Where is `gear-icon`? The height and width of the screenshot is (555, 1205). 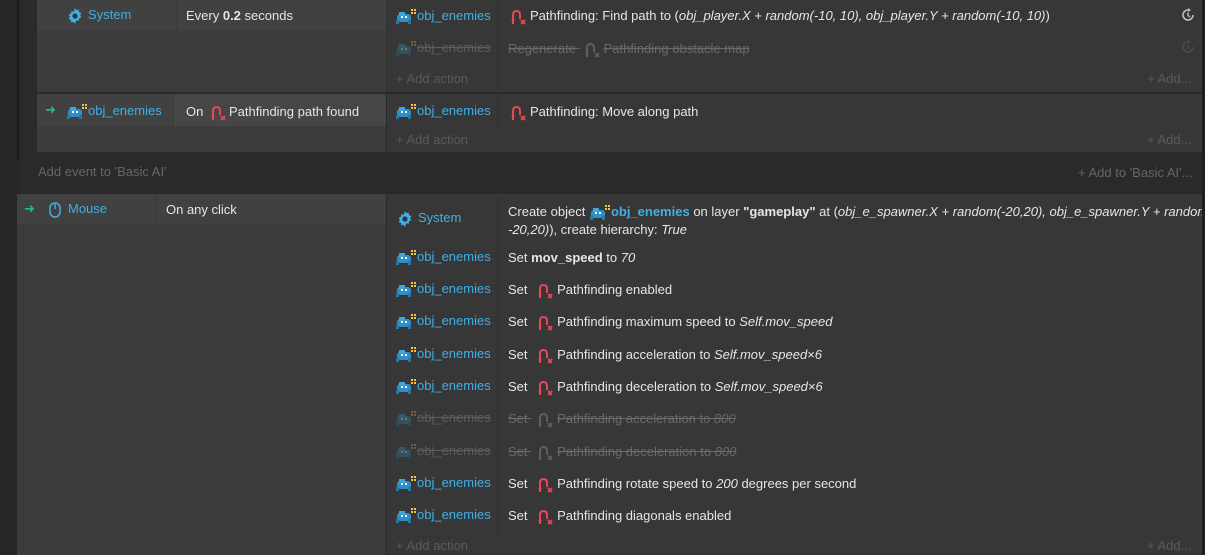 gear-icon is located at coordinates (405, 219).